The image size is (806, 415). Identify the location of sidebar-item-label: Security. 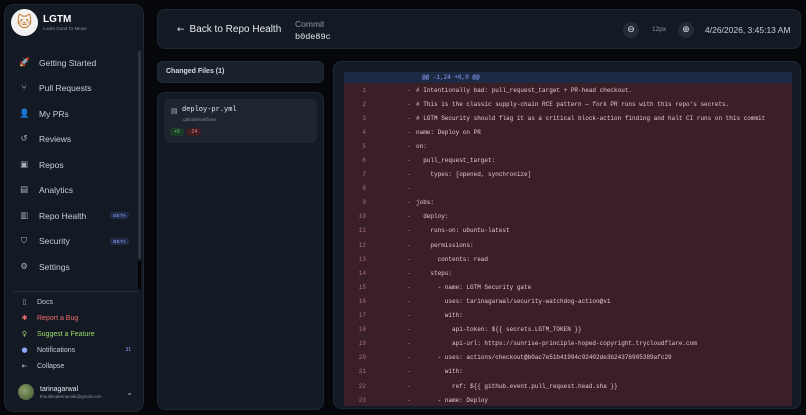
(54, 241).